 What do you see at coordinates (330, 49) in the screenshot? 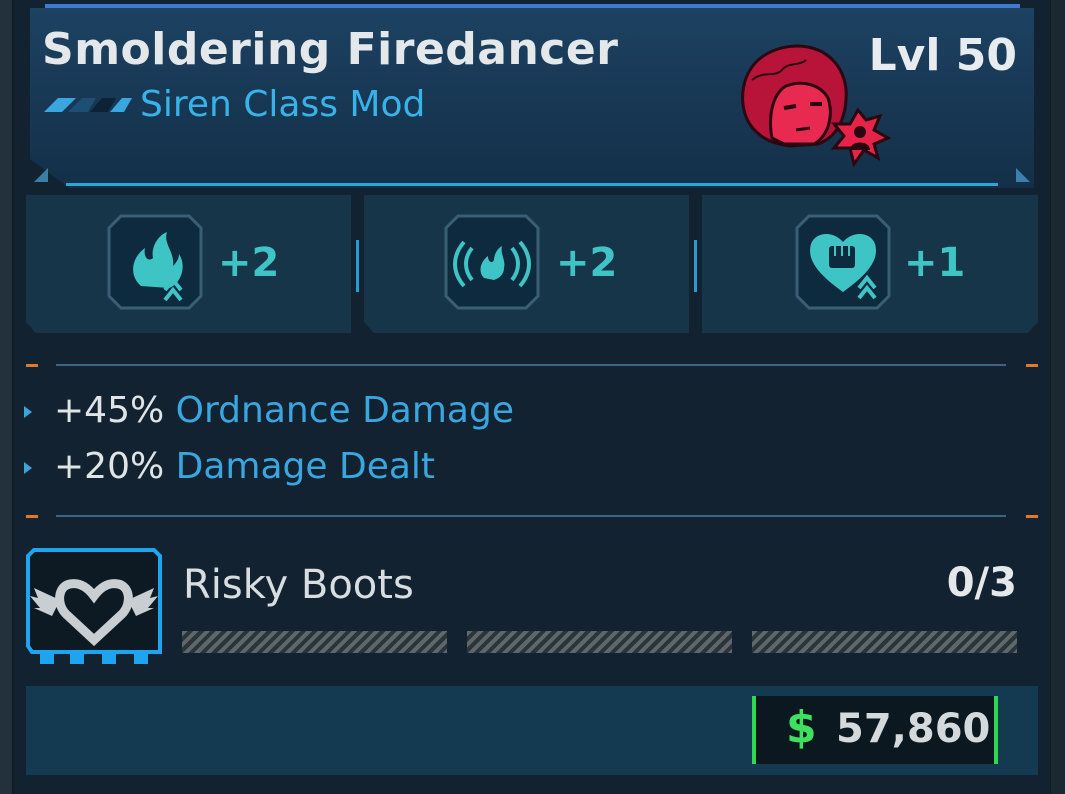
I see `item-name: Smoldering Firedancer` at bounding box center [330, 49].